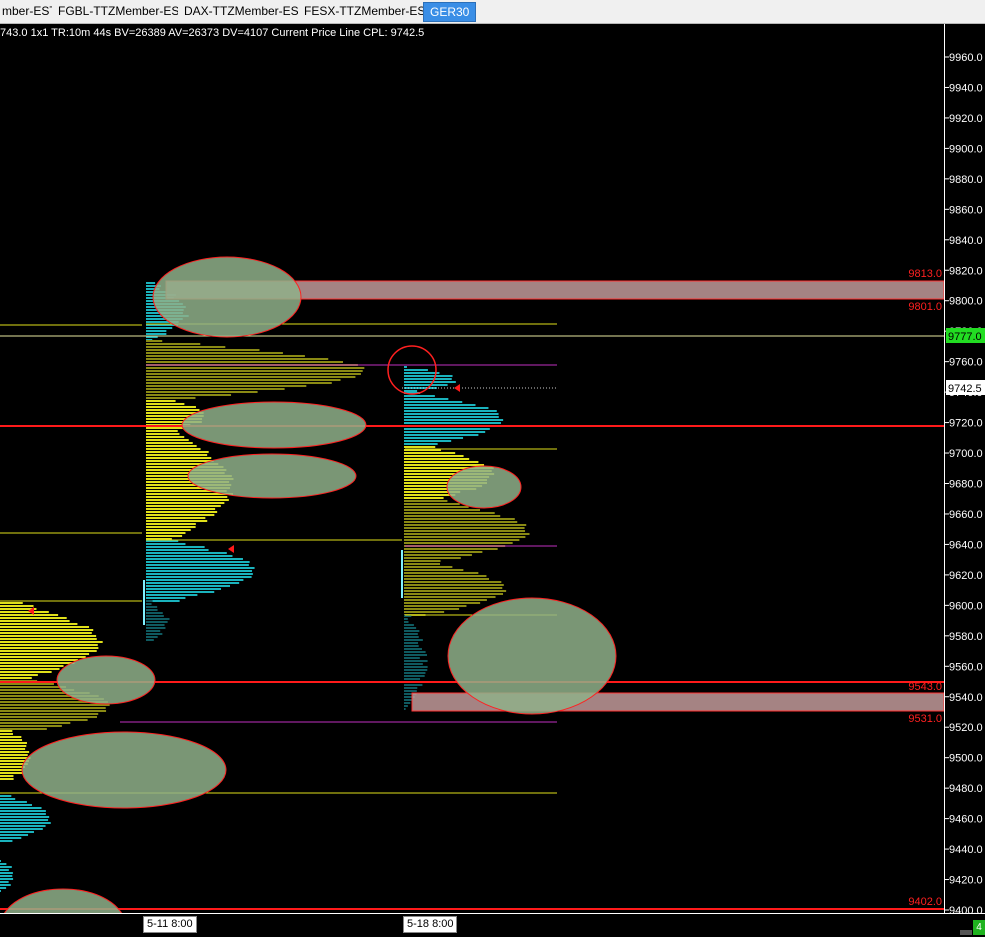 The width and height of the screenshot is (985, 937). Describe the element at coordinates (457, 388) in the screenshot. I see `red-triangle-marker` at that location.